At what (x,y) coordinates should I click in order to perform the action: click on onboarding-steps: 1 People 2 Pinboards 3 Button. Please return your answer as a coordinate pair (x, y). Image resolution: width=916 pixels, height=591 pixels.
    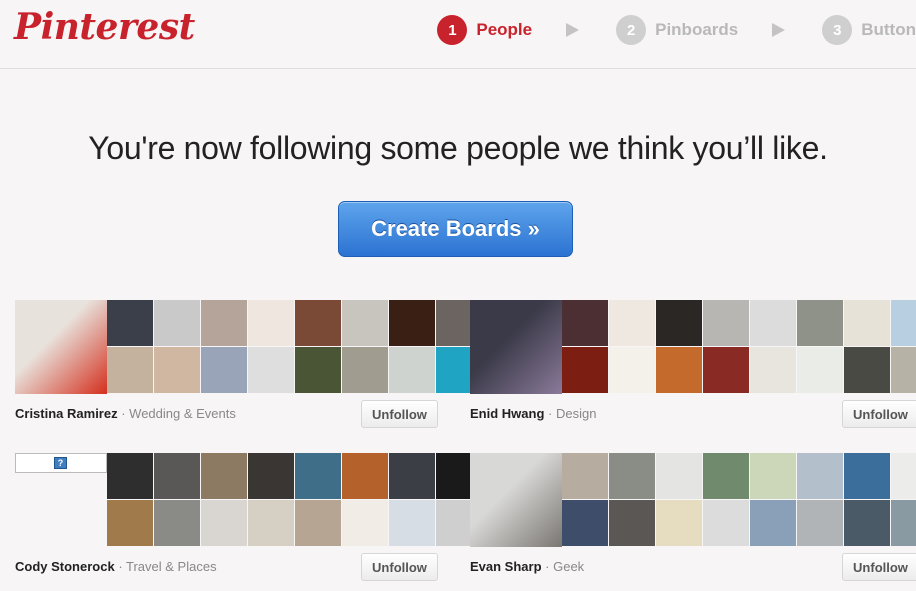
    Looking at the image, I should click on (676, 30).